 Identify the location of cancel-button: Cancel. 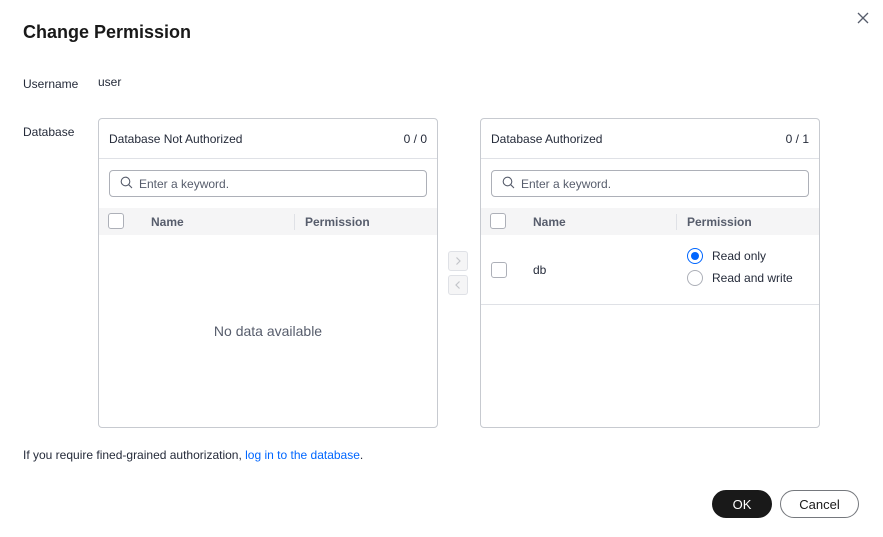
(819, 504).